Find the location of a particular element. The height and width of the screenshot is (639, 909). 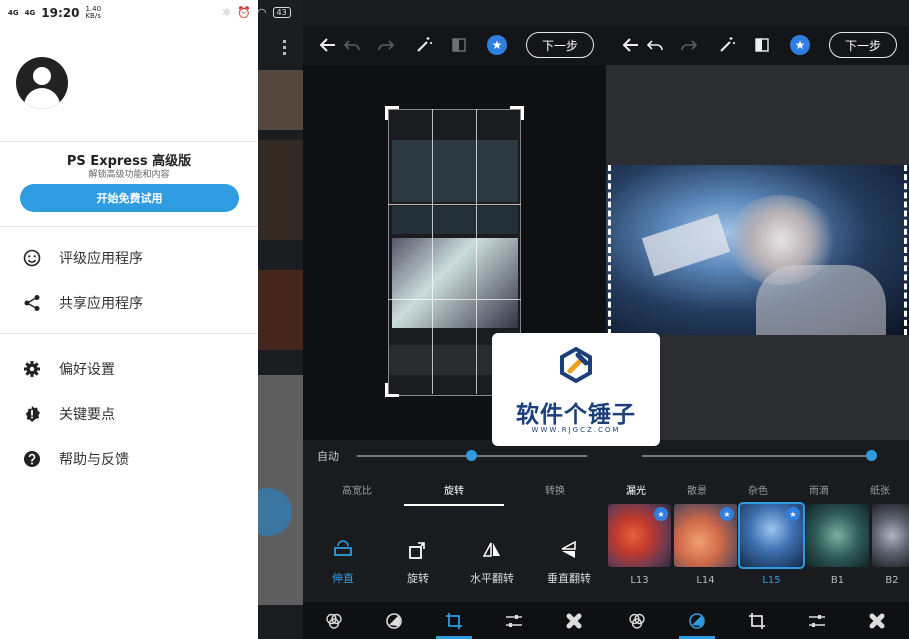

rotate-label: 旋转 is located at coordinates (418, 578).